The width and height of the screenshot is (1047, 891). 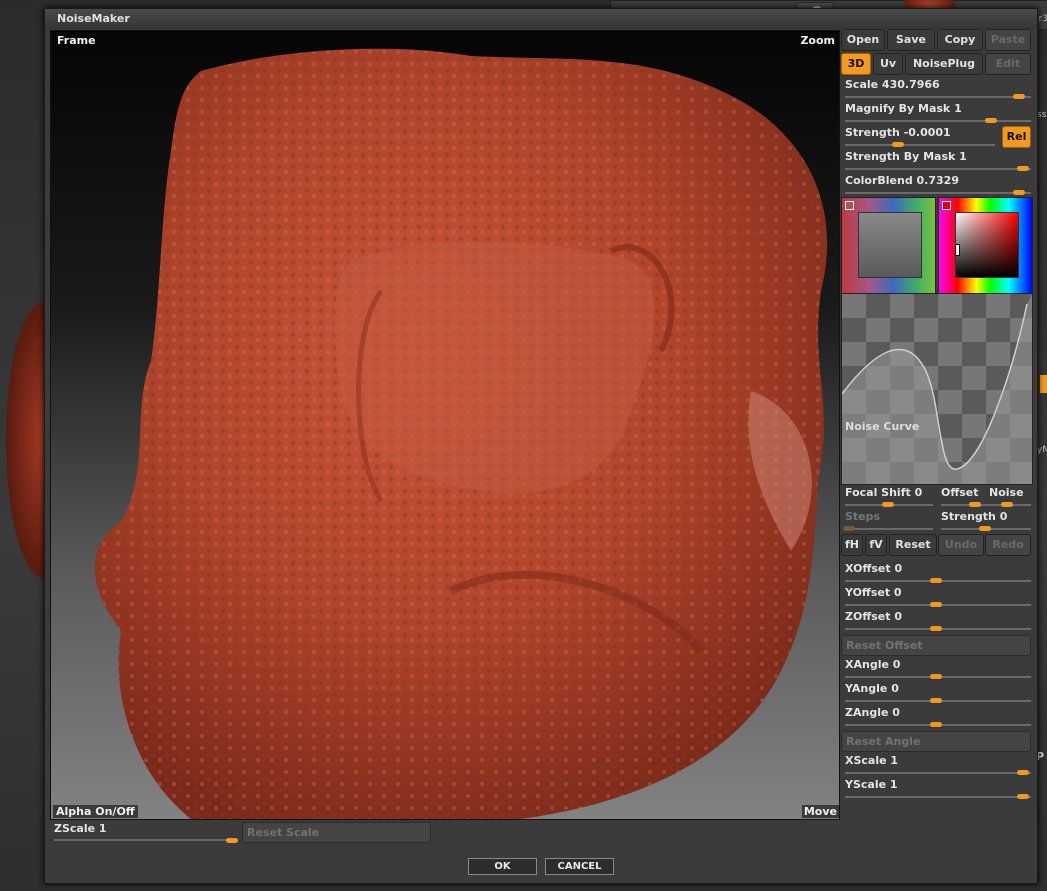 What do you see at coordinates (920, 145) in the screenshot?
I see `strength-slider-track` at bounding box center [920, 145].